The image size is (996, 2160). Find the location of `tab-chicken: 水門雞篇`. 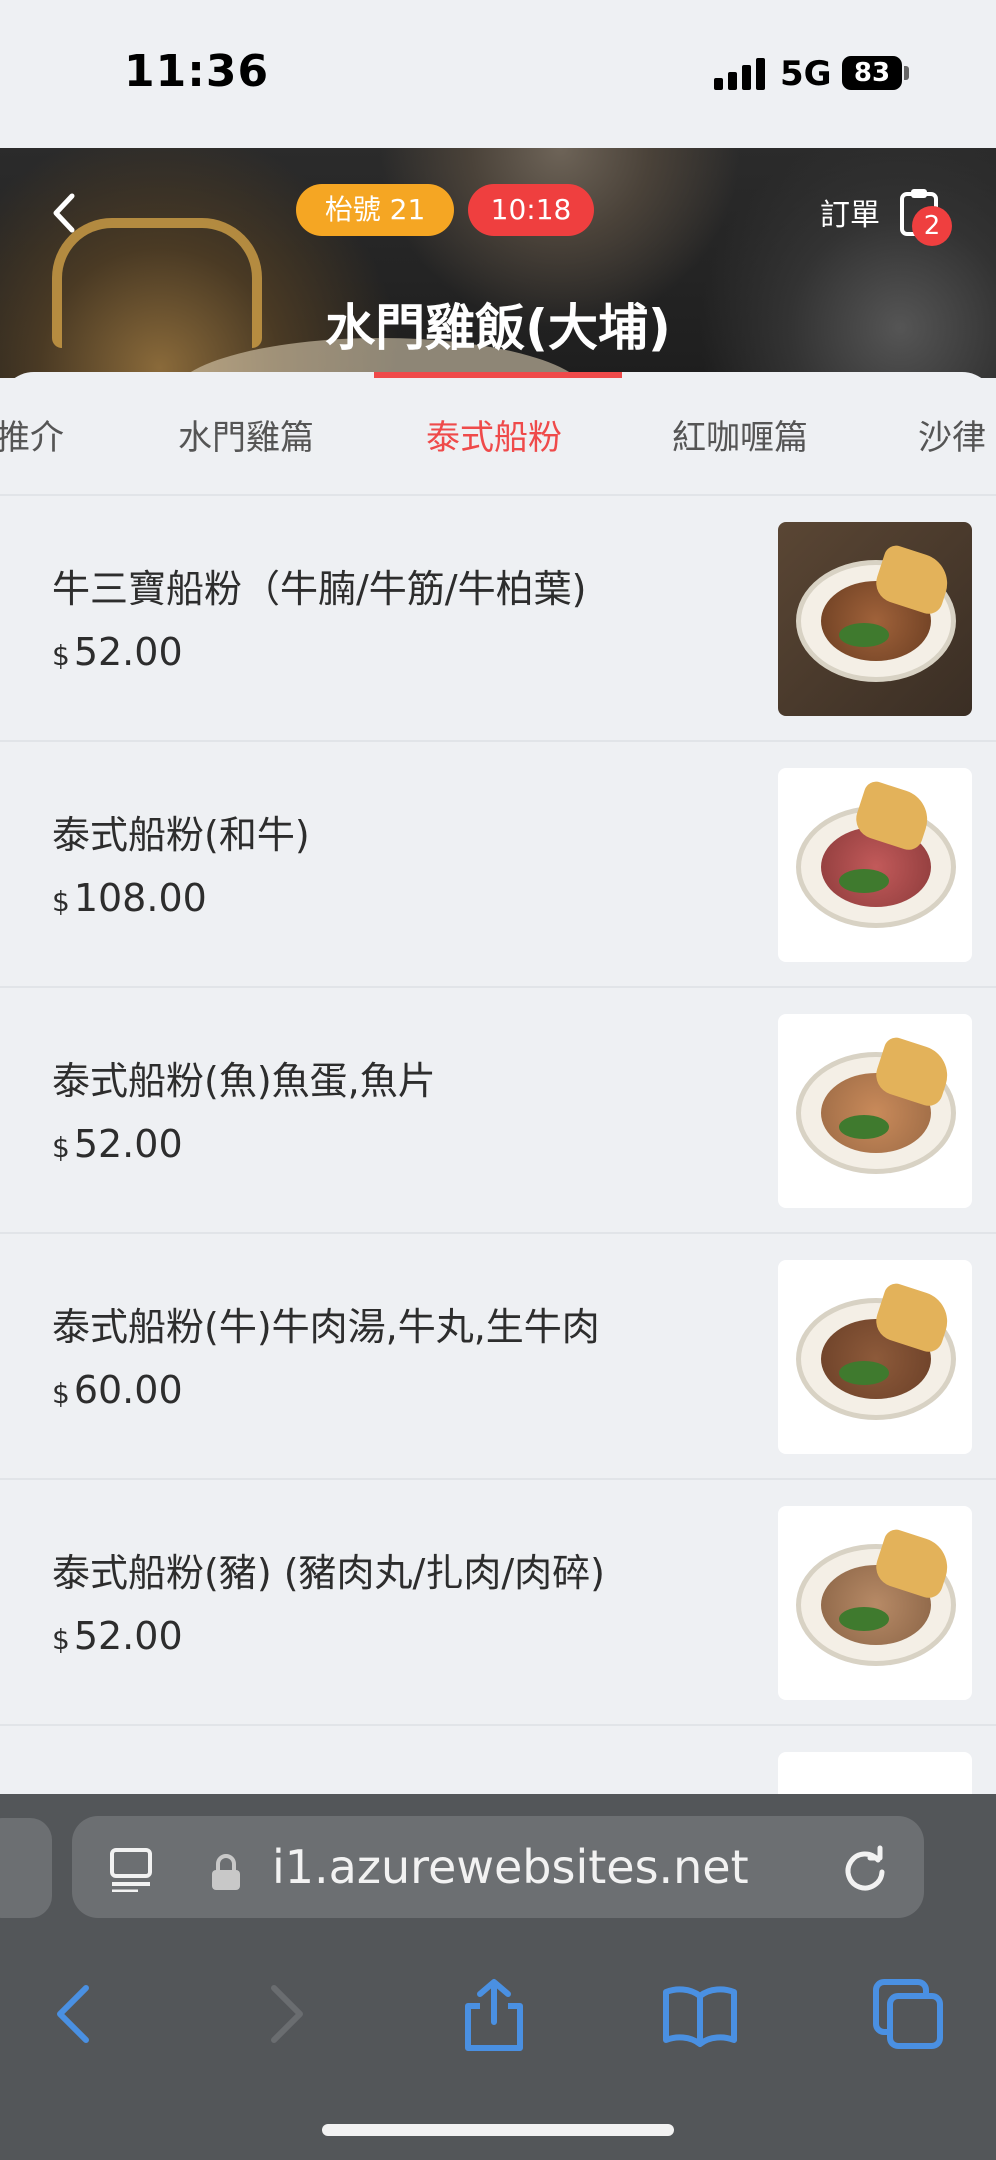

tab-chicken: 水門雞篇 is located at coordinates (246, 434).